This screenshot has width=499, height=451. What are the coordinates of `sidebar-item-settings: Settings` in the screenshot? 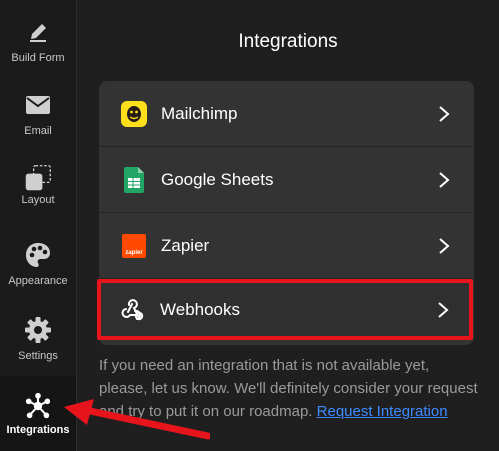 It's located at (38, 337).